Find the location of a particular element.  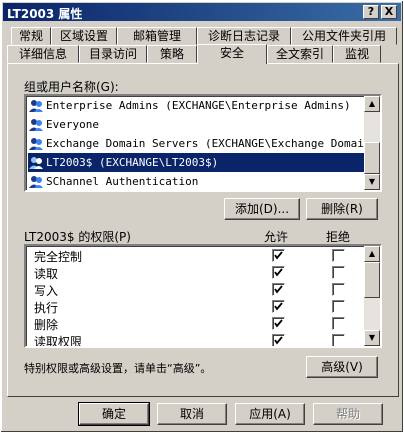

remove-button: 删除(R) is located at coordinates (342, 209).